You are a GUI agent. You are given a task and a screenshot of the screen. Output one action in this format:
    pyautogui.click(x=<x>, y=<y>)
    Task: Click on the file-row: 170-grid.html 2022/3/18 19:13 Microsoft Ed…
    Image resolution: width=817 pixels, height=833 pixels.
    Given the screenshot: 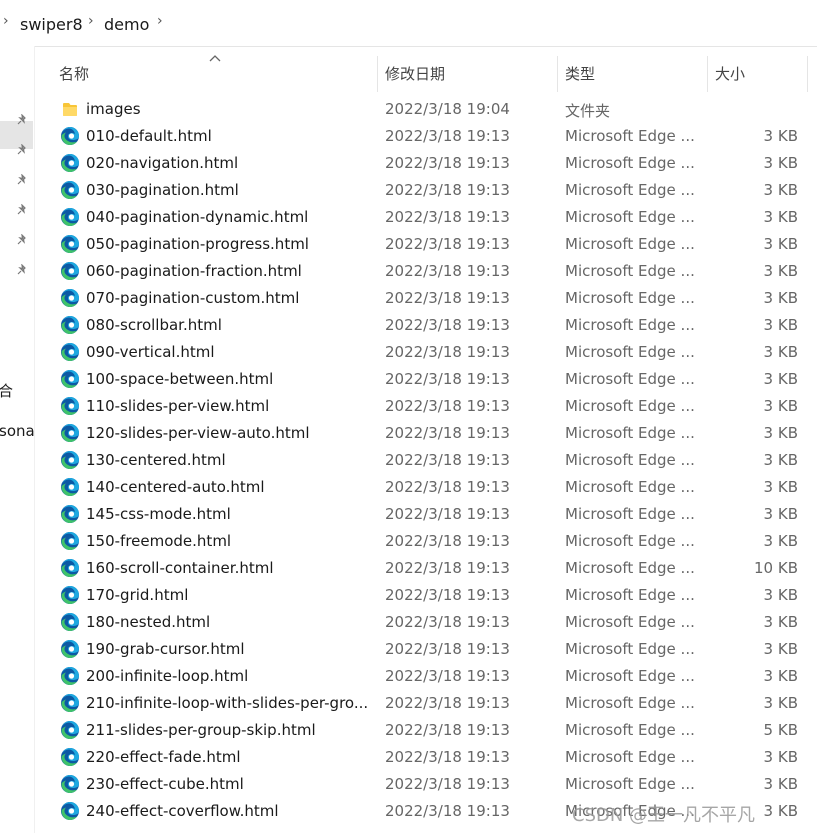 What is the action you would take?
    pyautogui.click(x=427, y=595)
    